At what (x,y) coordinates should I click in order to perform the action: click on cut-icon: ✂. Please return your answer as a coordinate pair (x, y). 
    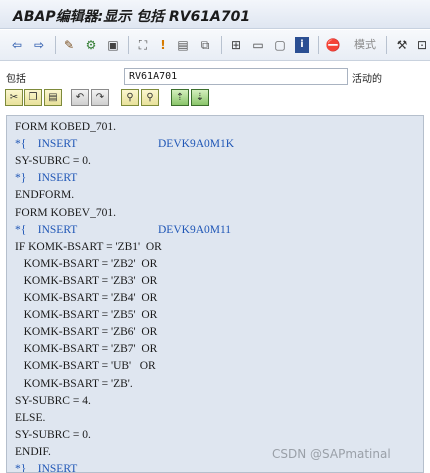
    Looking at the image, I should click on (14, 97).